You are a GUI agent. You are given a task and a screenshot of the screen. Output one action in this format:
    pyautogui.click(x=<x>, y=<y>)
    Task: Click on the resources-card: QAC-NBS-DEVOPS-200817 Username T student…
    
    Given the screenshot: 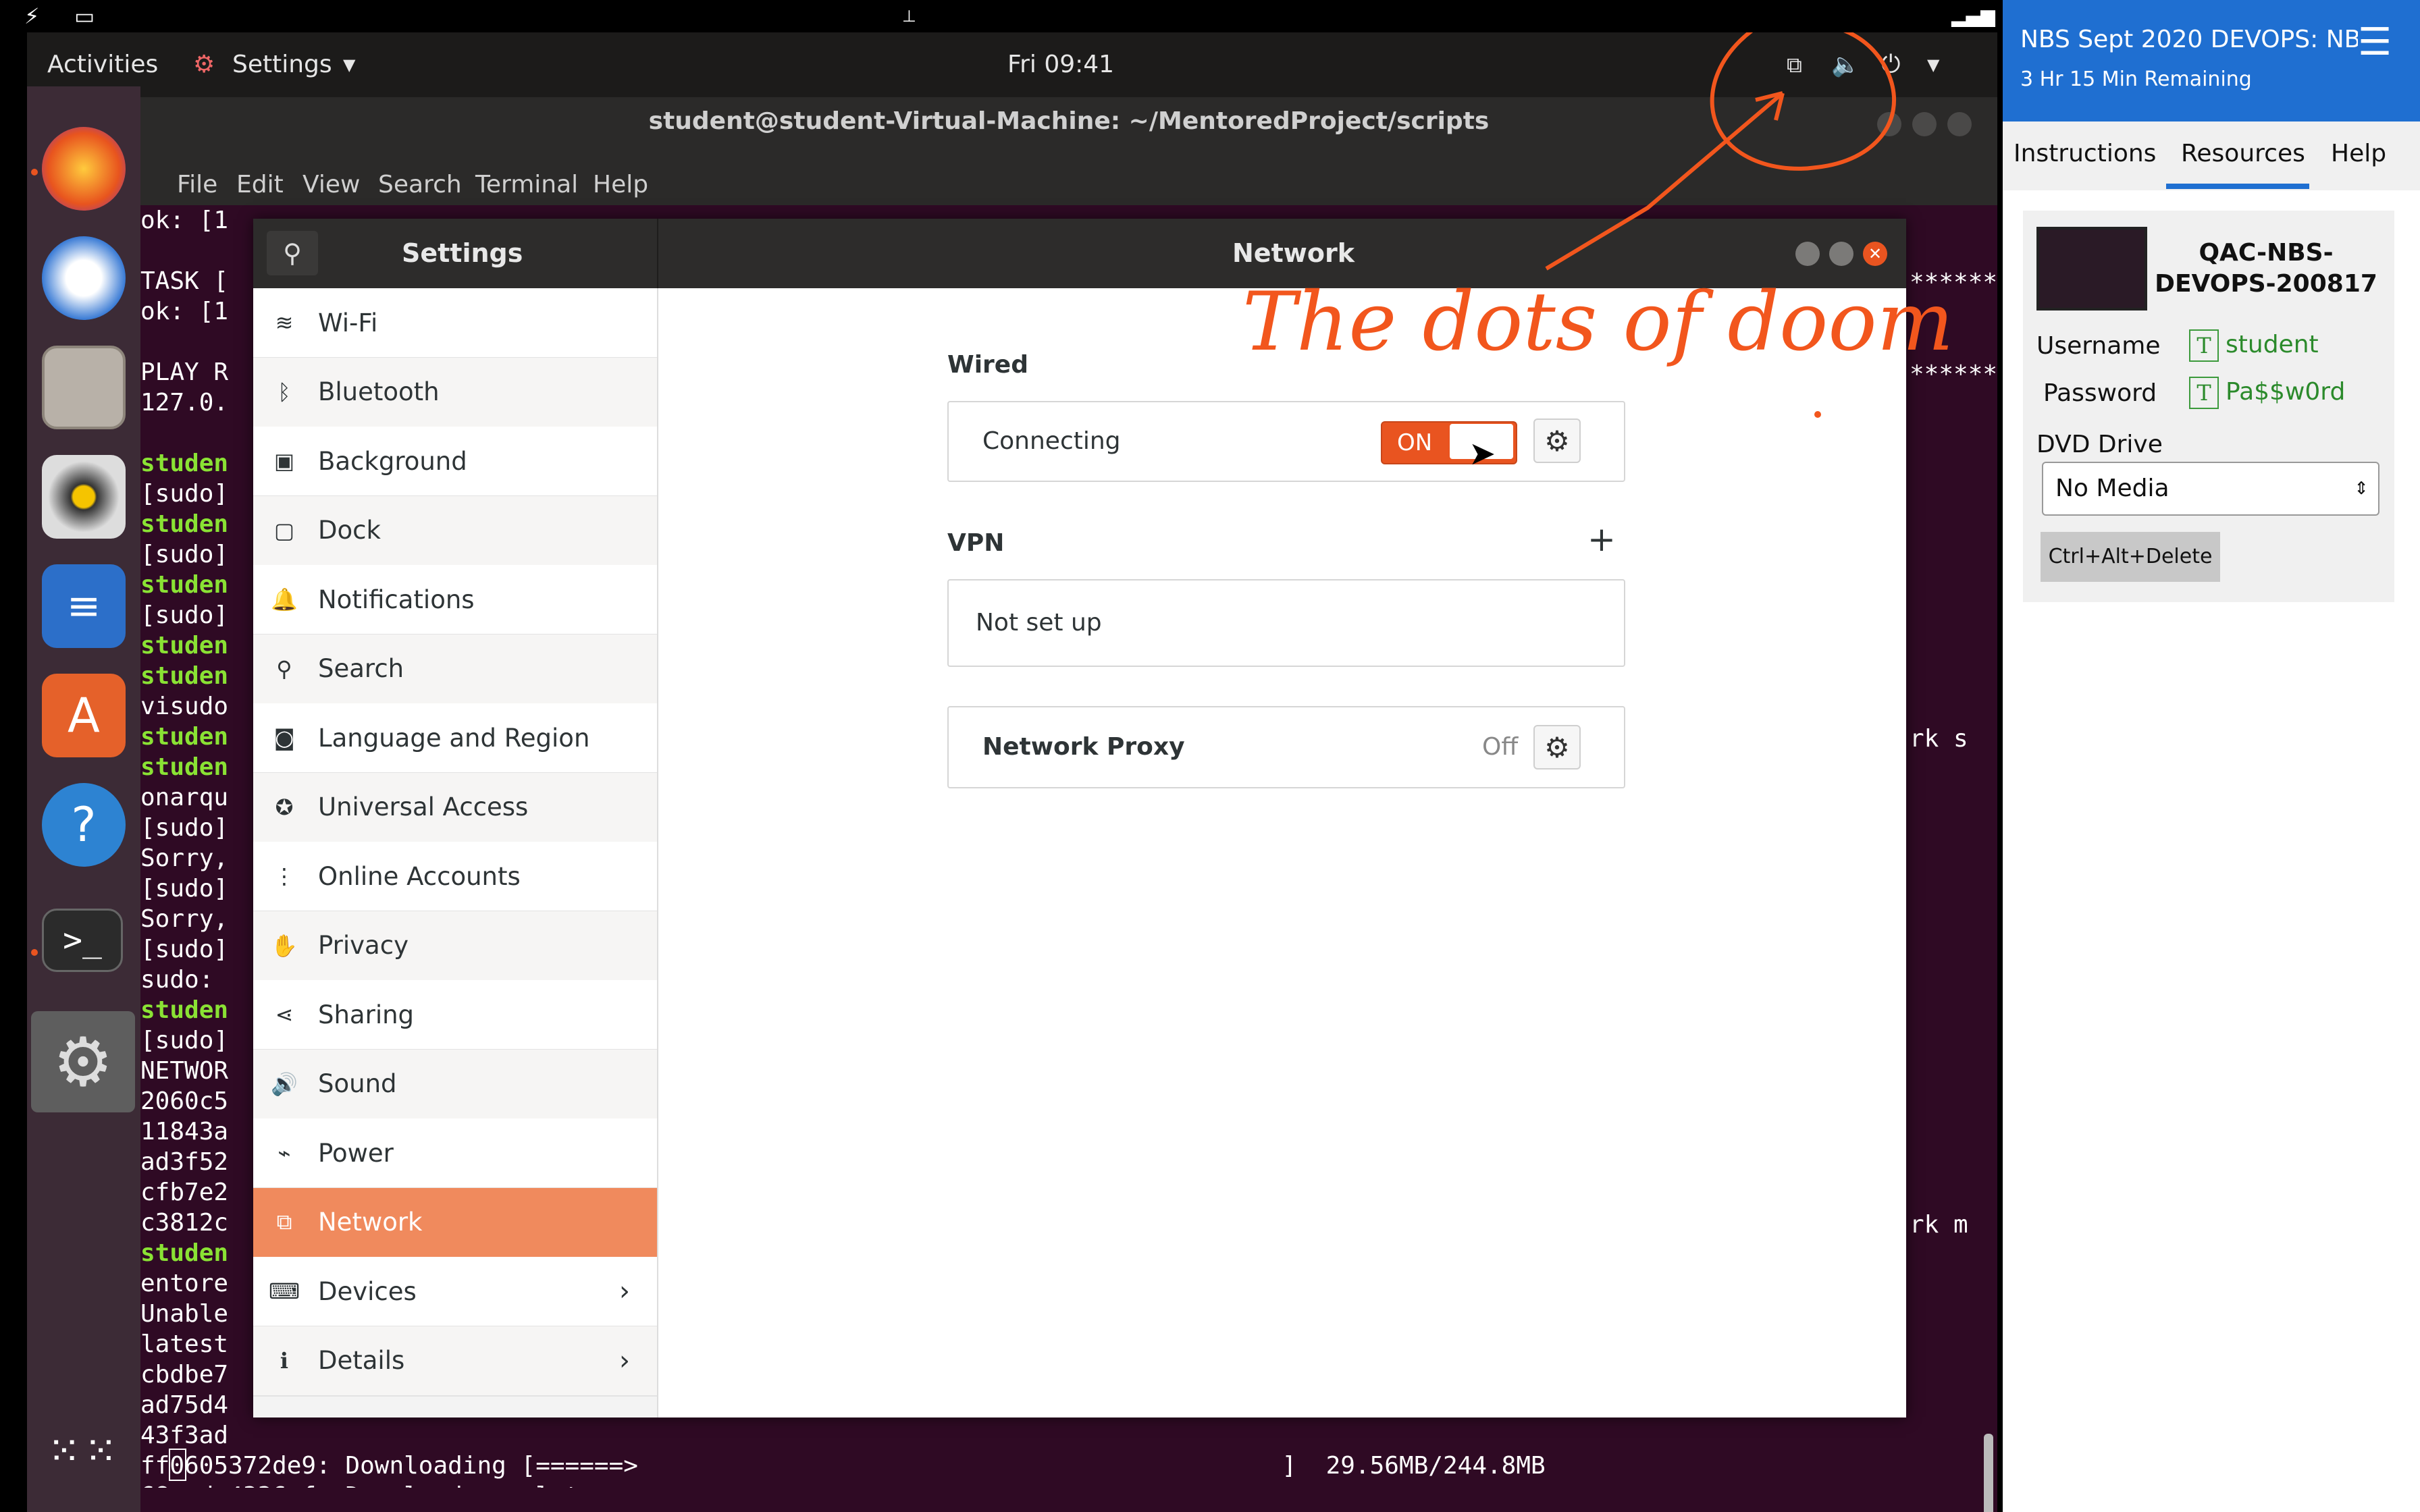 What is the action you would take?
    pyautogui.click(x=2208, y=406)
    